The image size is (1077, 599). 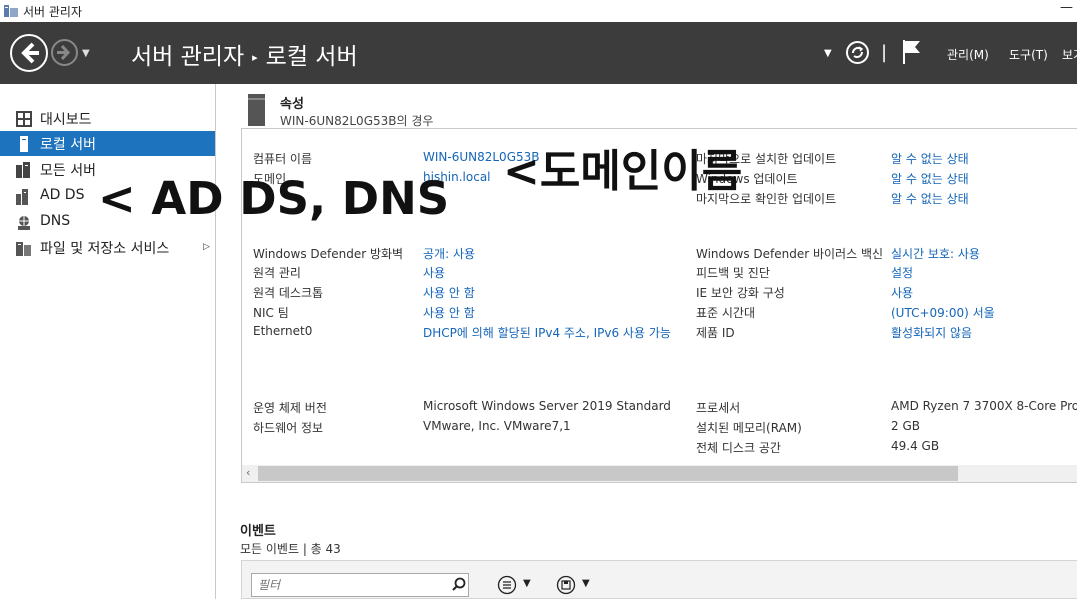 I want to click on sidebar-item-label: AD DS, so click(x=62, y=195).